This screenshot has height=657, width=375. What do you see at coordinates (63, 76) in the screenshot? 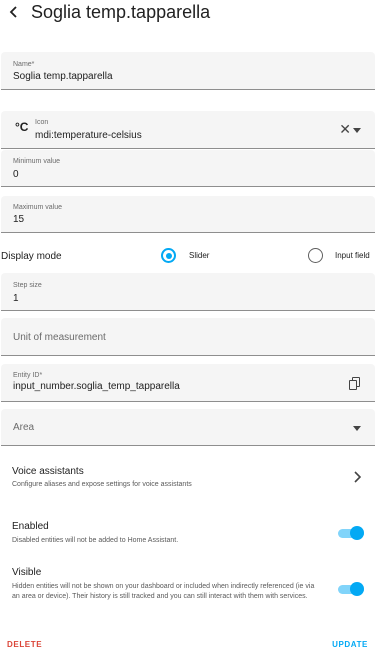
I see `name-field-value: Soglia temp.tapparella` at bounding box center [63, 76].